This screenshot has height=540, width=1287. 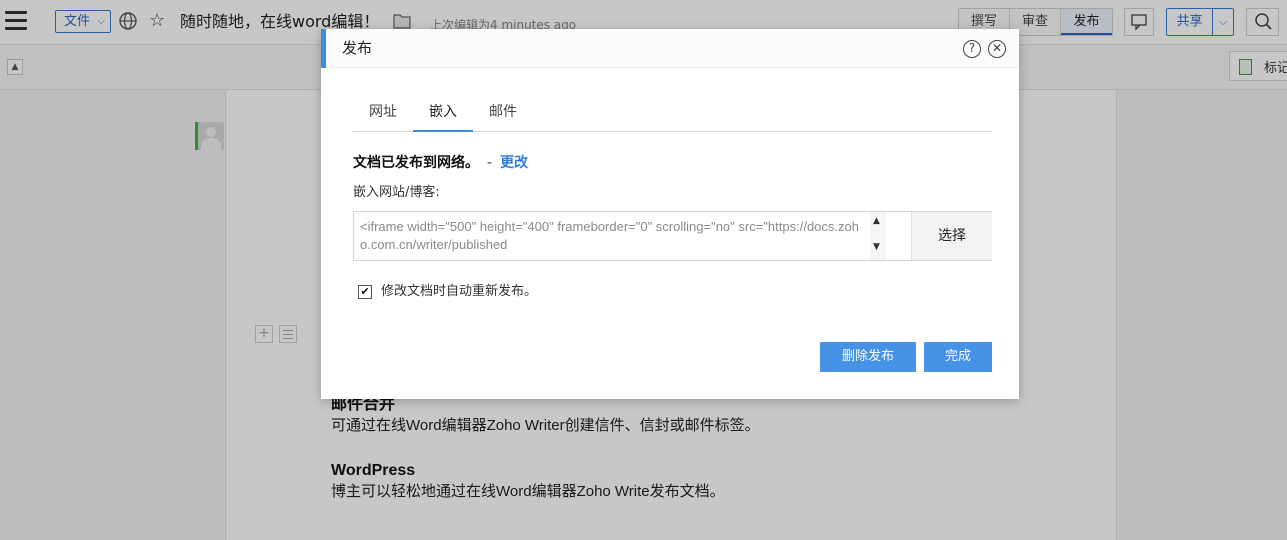 What do you see at coordinates (416, 163) in the screenshot?
I see `status-text: 文档已发布到网络。` at bounding box center [416, 163].